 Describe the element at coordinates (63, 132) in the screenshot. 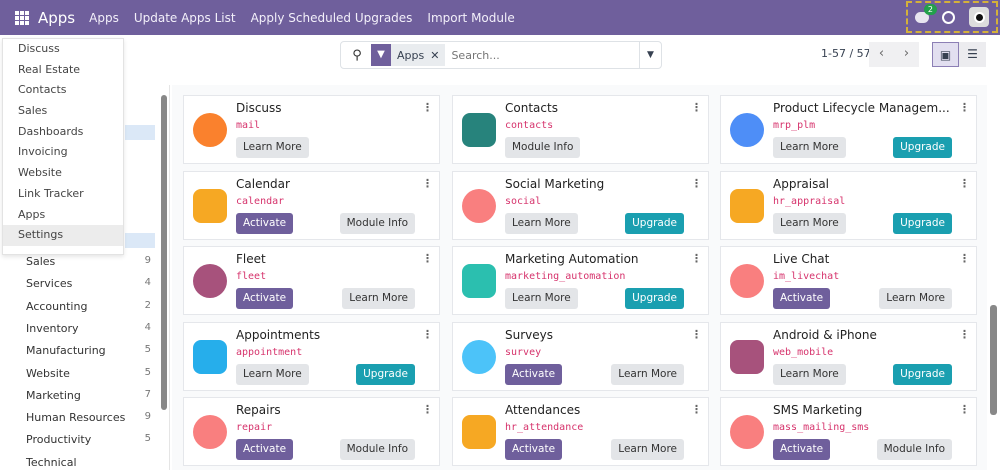

I see `menu-item-dashboards: Dashboards` at that location.